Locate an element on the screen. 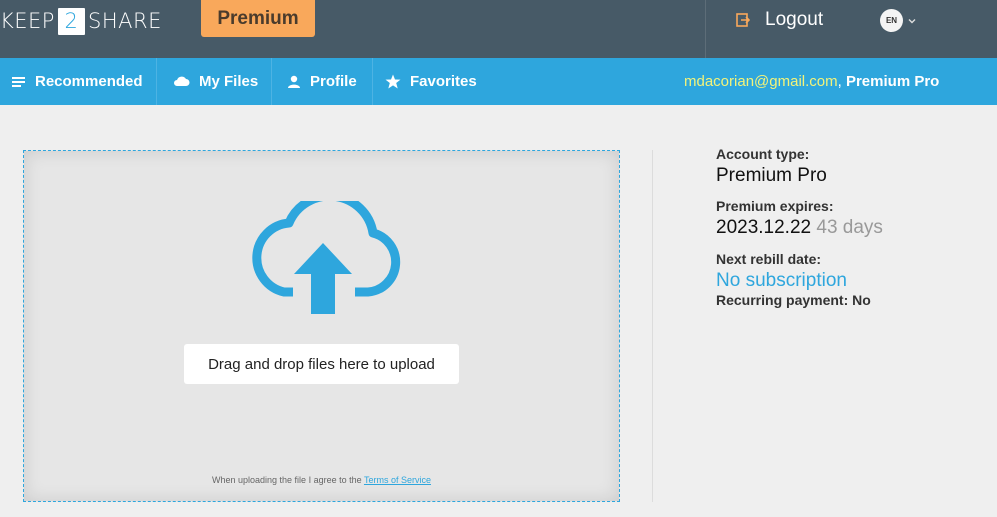 The width and height of the screenshot is (997, 517). rebill-date-label: Next rebill date: is located at coordinates (769, 259).